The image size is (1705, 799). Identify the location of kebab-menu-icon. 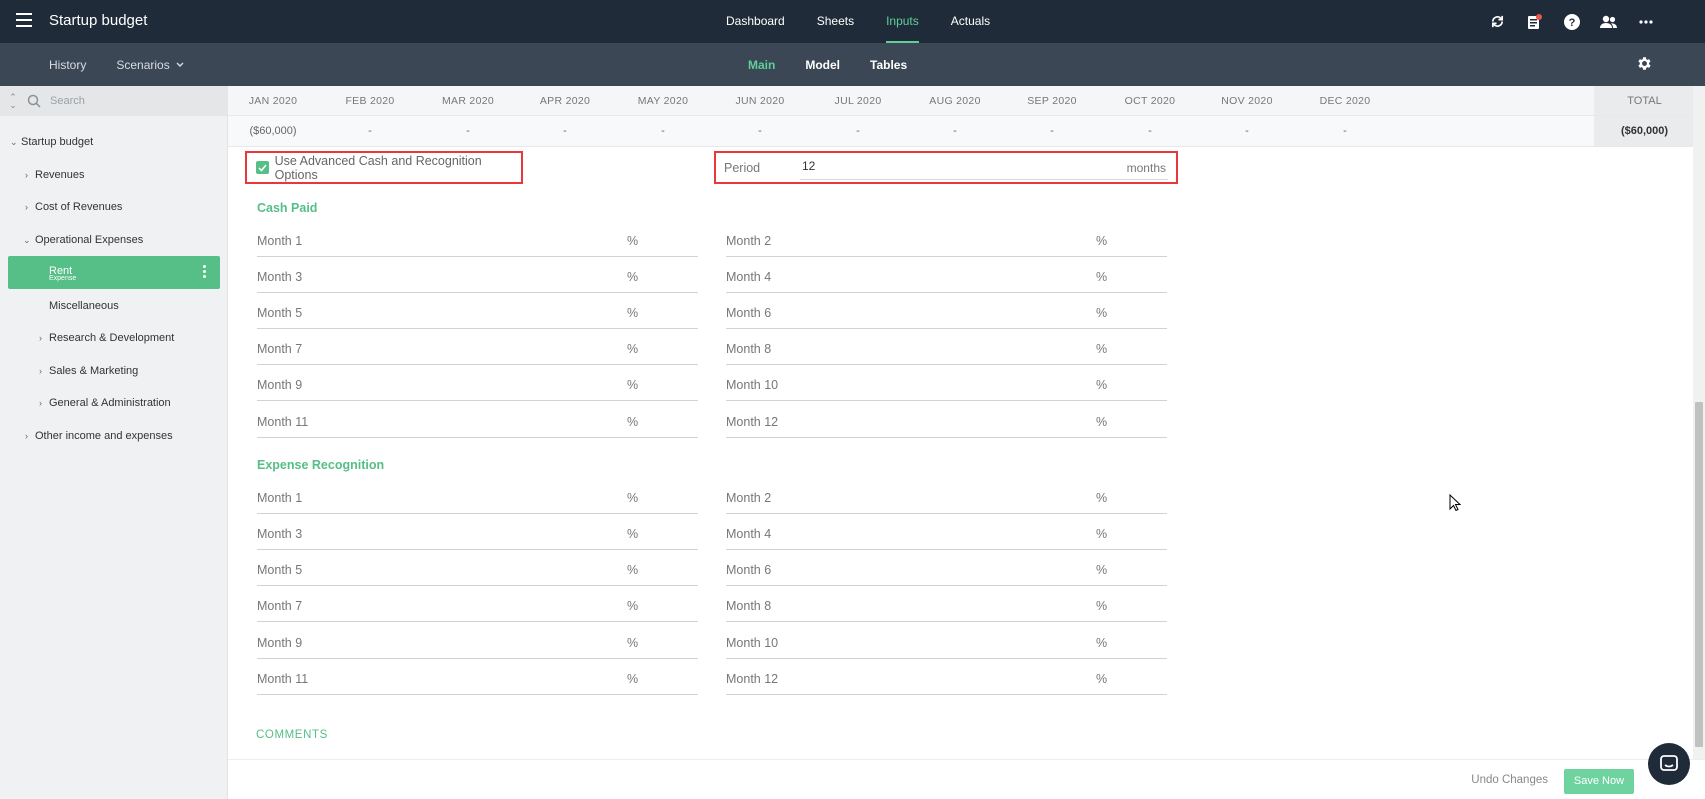
(204, 272).